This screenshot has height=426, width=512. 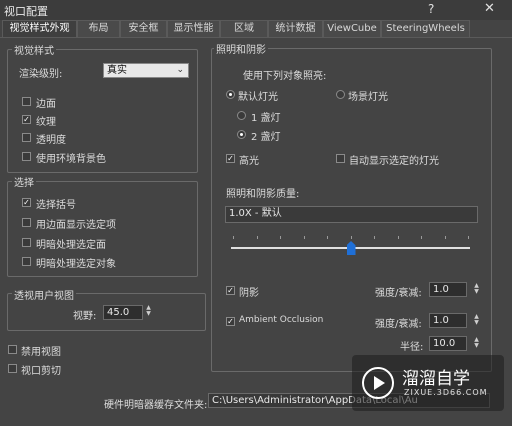 What do you see at coordinates (46, 104) in the screenshot?
I see `edged-faces-label: 边面` at bounding box center [46, 104].